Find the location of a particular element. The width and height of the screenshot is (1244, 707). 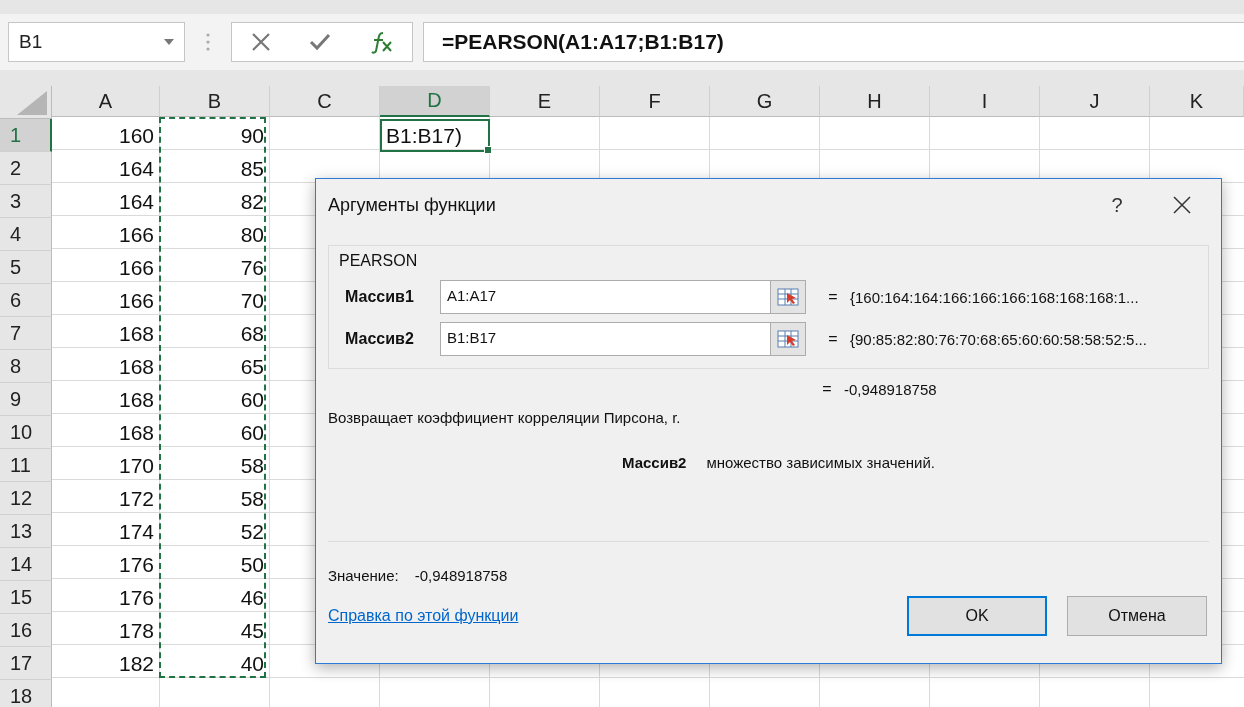

table-cell-text: 50 is located at coordinates (252, 564).